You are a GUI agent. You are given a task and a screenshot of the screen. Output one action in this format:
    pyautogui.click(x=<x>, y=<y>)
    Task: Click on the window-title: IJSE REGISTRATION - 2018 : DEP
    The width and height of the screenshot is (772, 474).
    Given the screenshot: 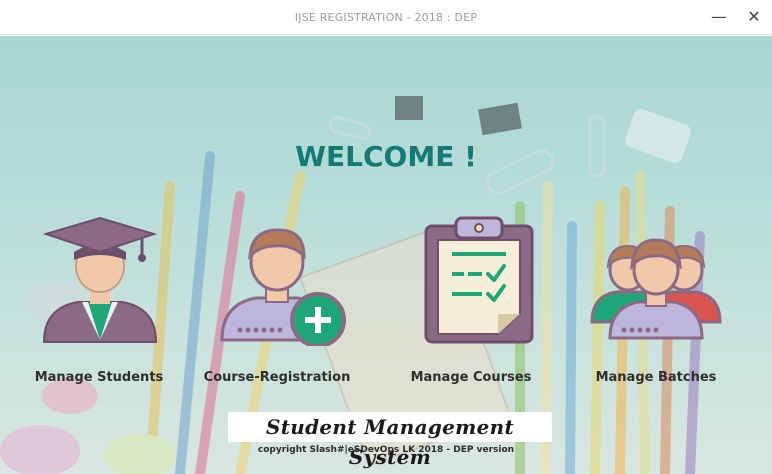 What is the action you would take?
    pyautogui.click(x=386, y=17)
    